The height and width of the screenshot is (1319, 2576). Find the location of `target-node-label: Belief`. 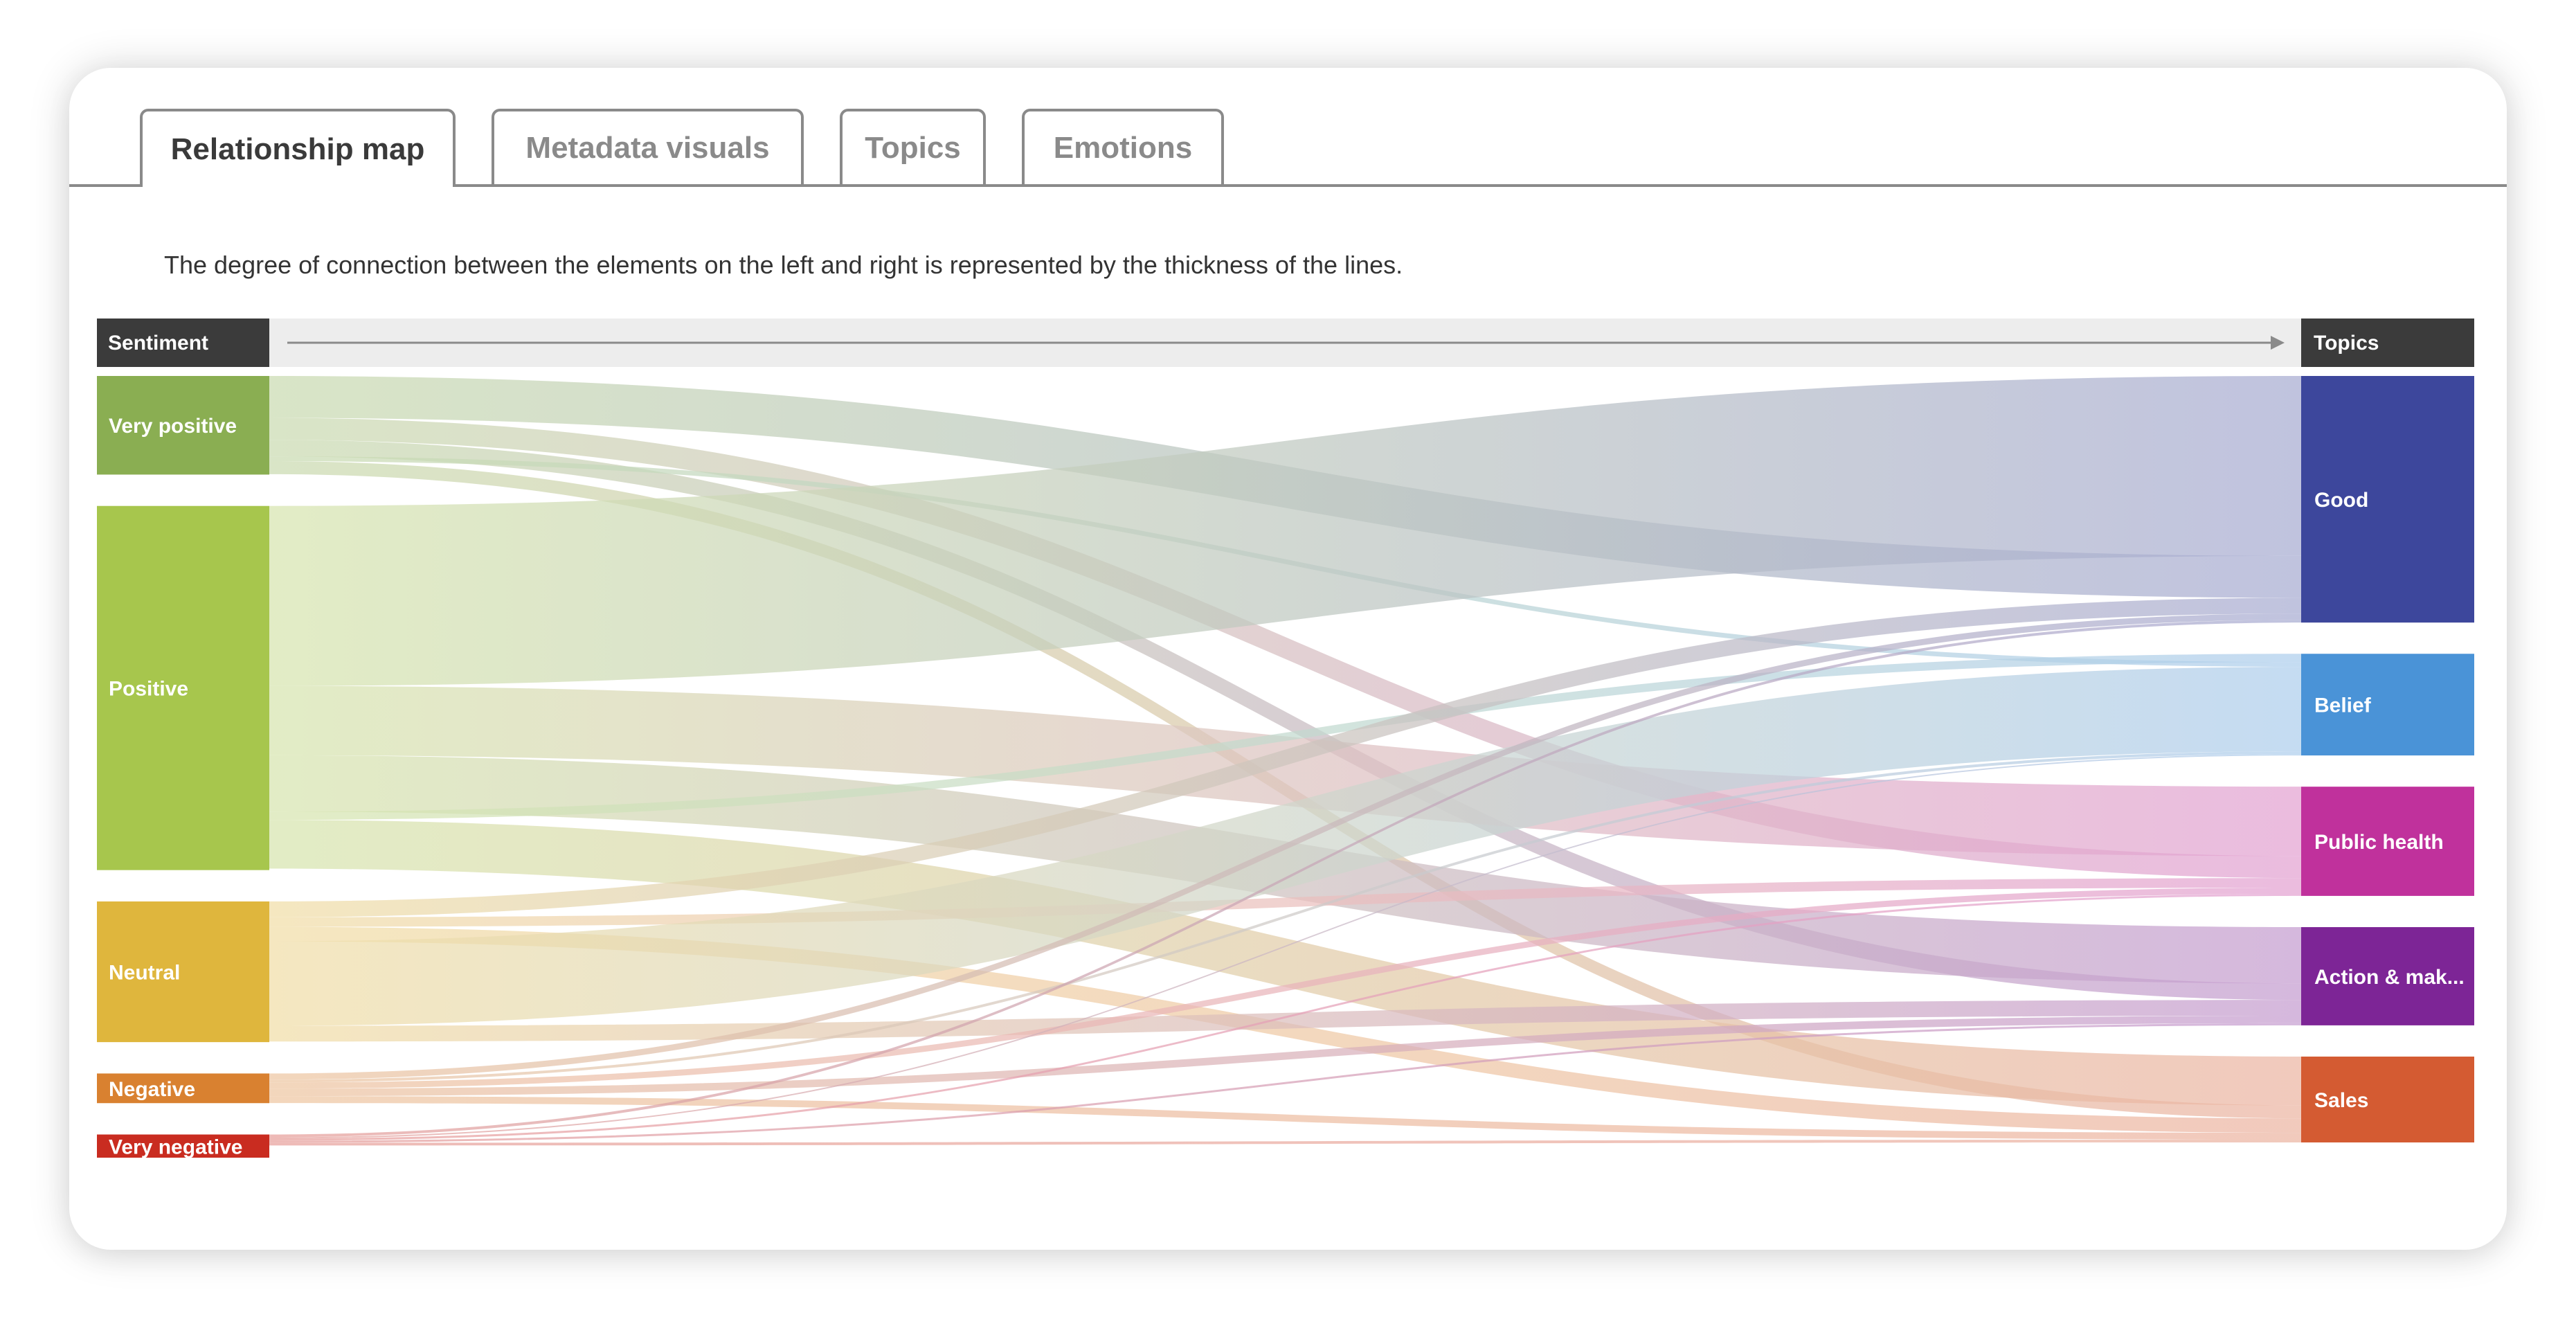

target-node-label: Belief is located at coordinates (2343, 705).